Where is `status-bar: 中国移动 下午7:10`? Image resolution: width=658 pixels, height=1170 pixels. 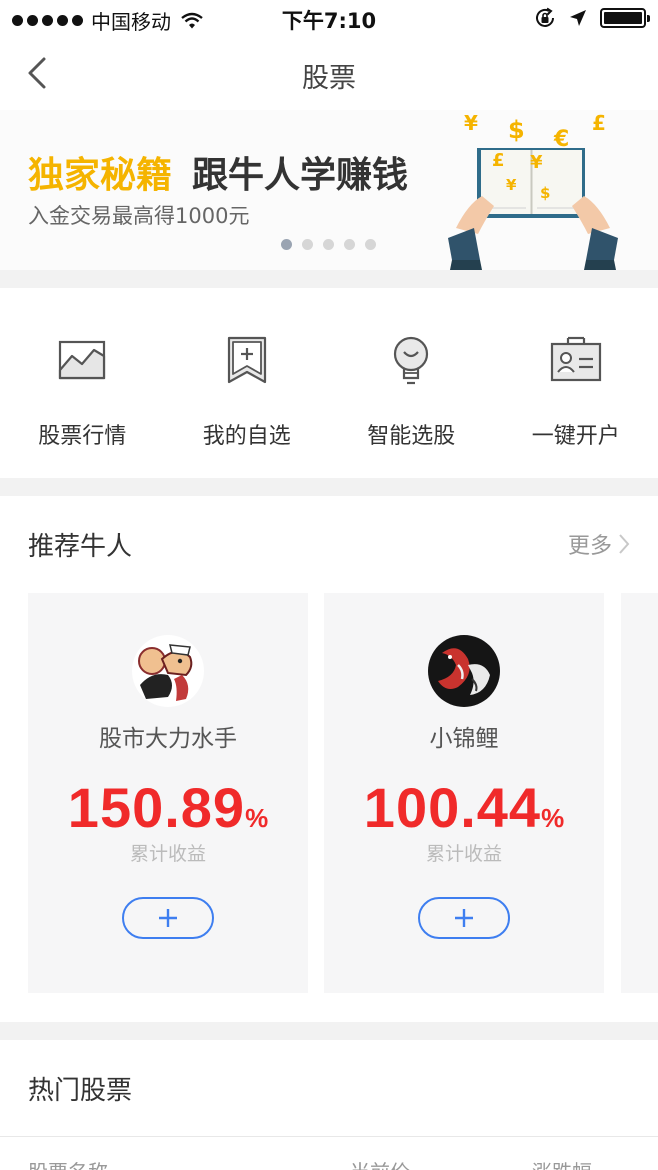 status-bar: 中国移动 下午7:10 is located at coordinates (329, 18).